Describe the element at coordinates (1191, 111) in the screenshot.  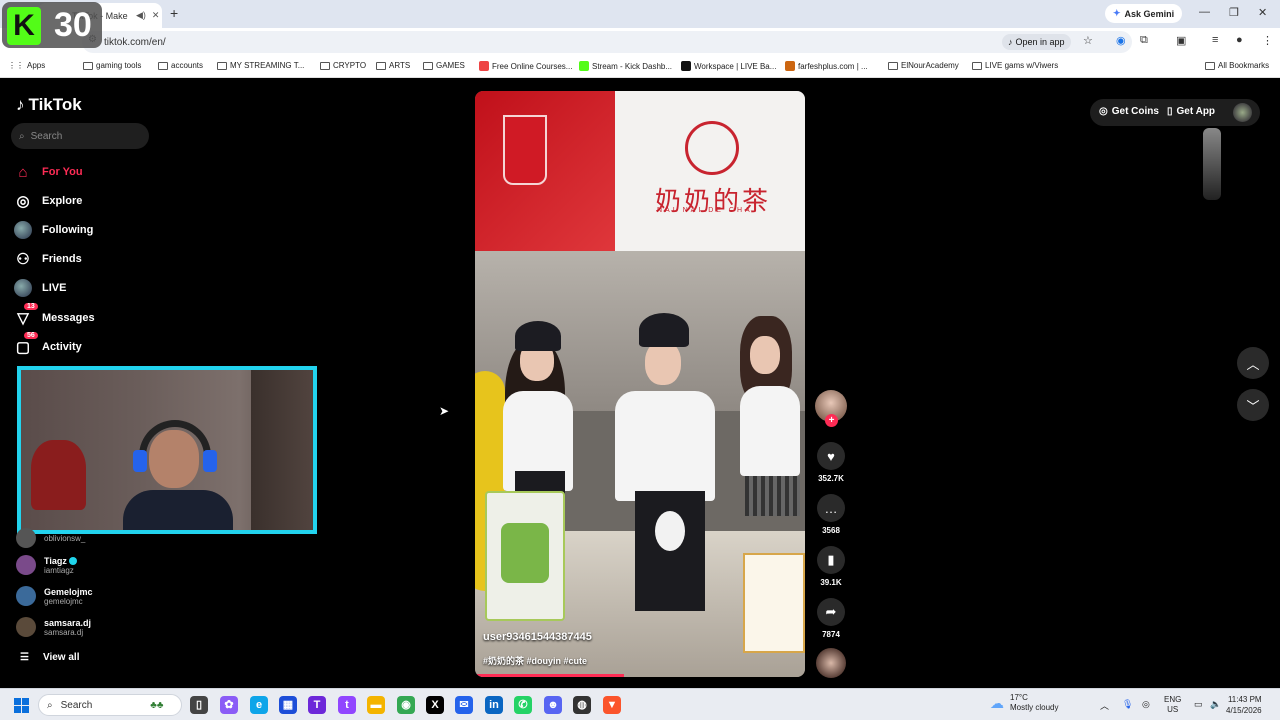
I see `get-app-button: ▯ Get App` at that location.